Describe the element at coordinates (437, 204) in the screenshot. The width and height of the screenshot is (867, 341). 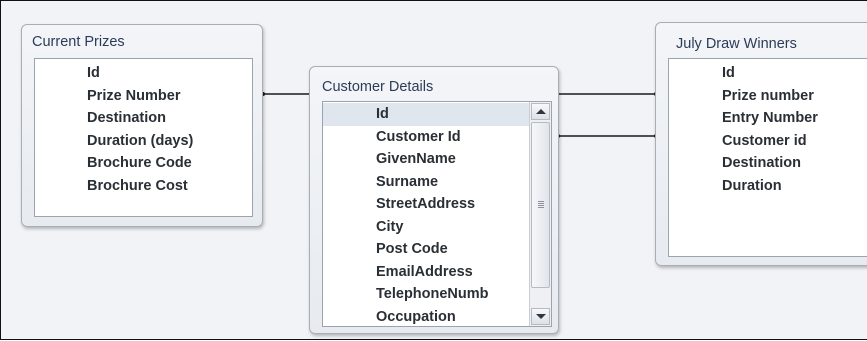
I see `field-item: StreetAddress` at that location.